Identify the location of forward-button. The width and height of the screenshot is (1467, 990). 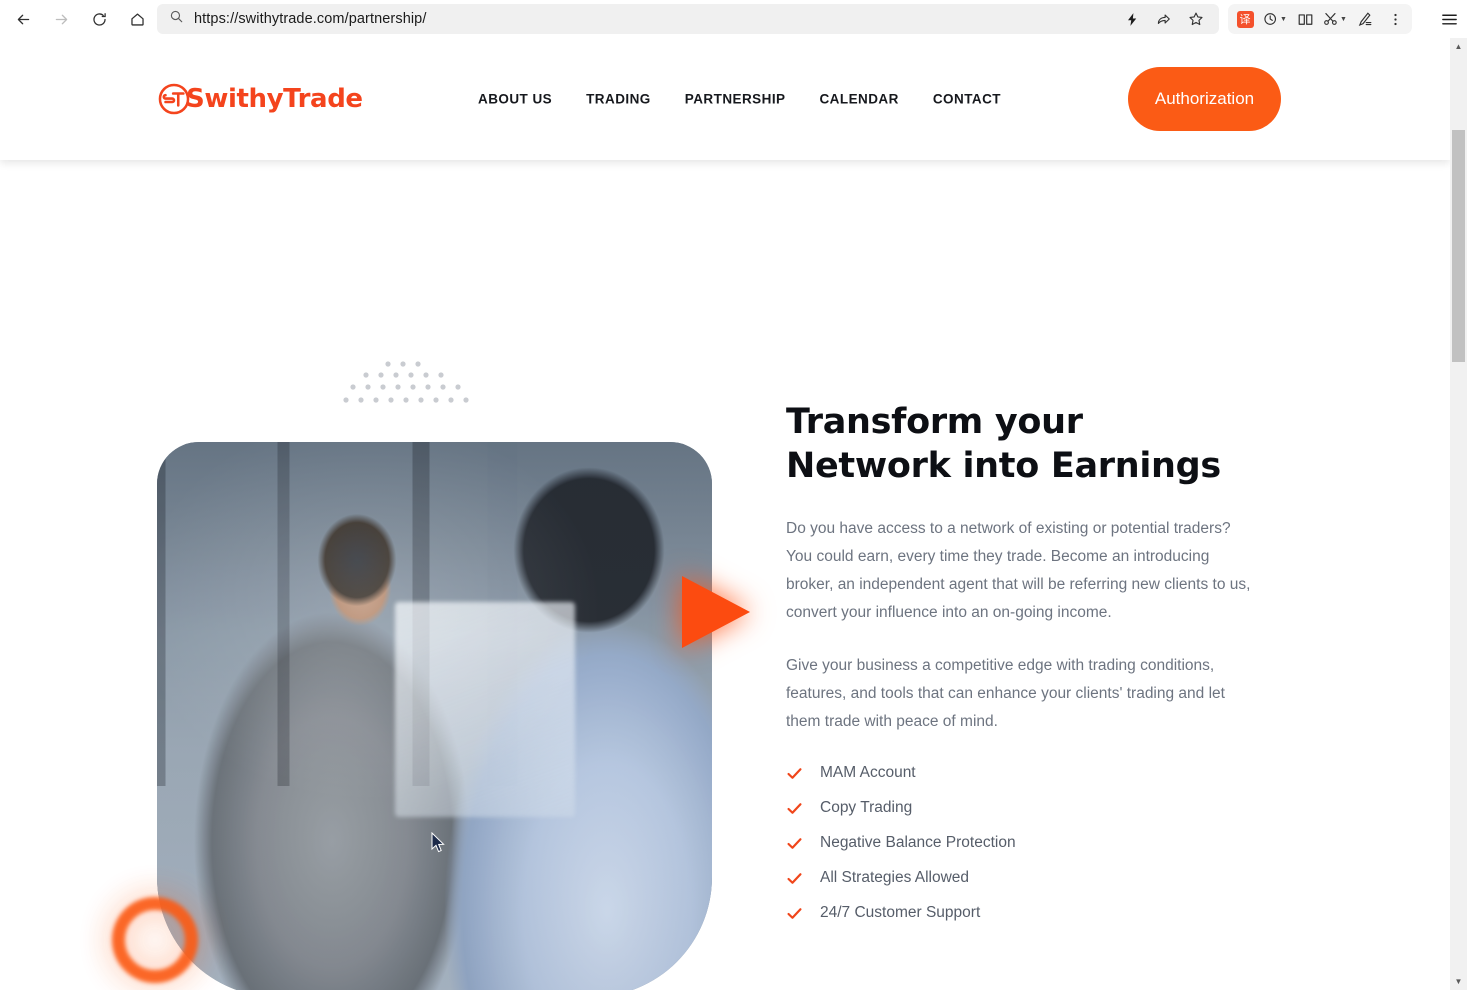
(61, 19).